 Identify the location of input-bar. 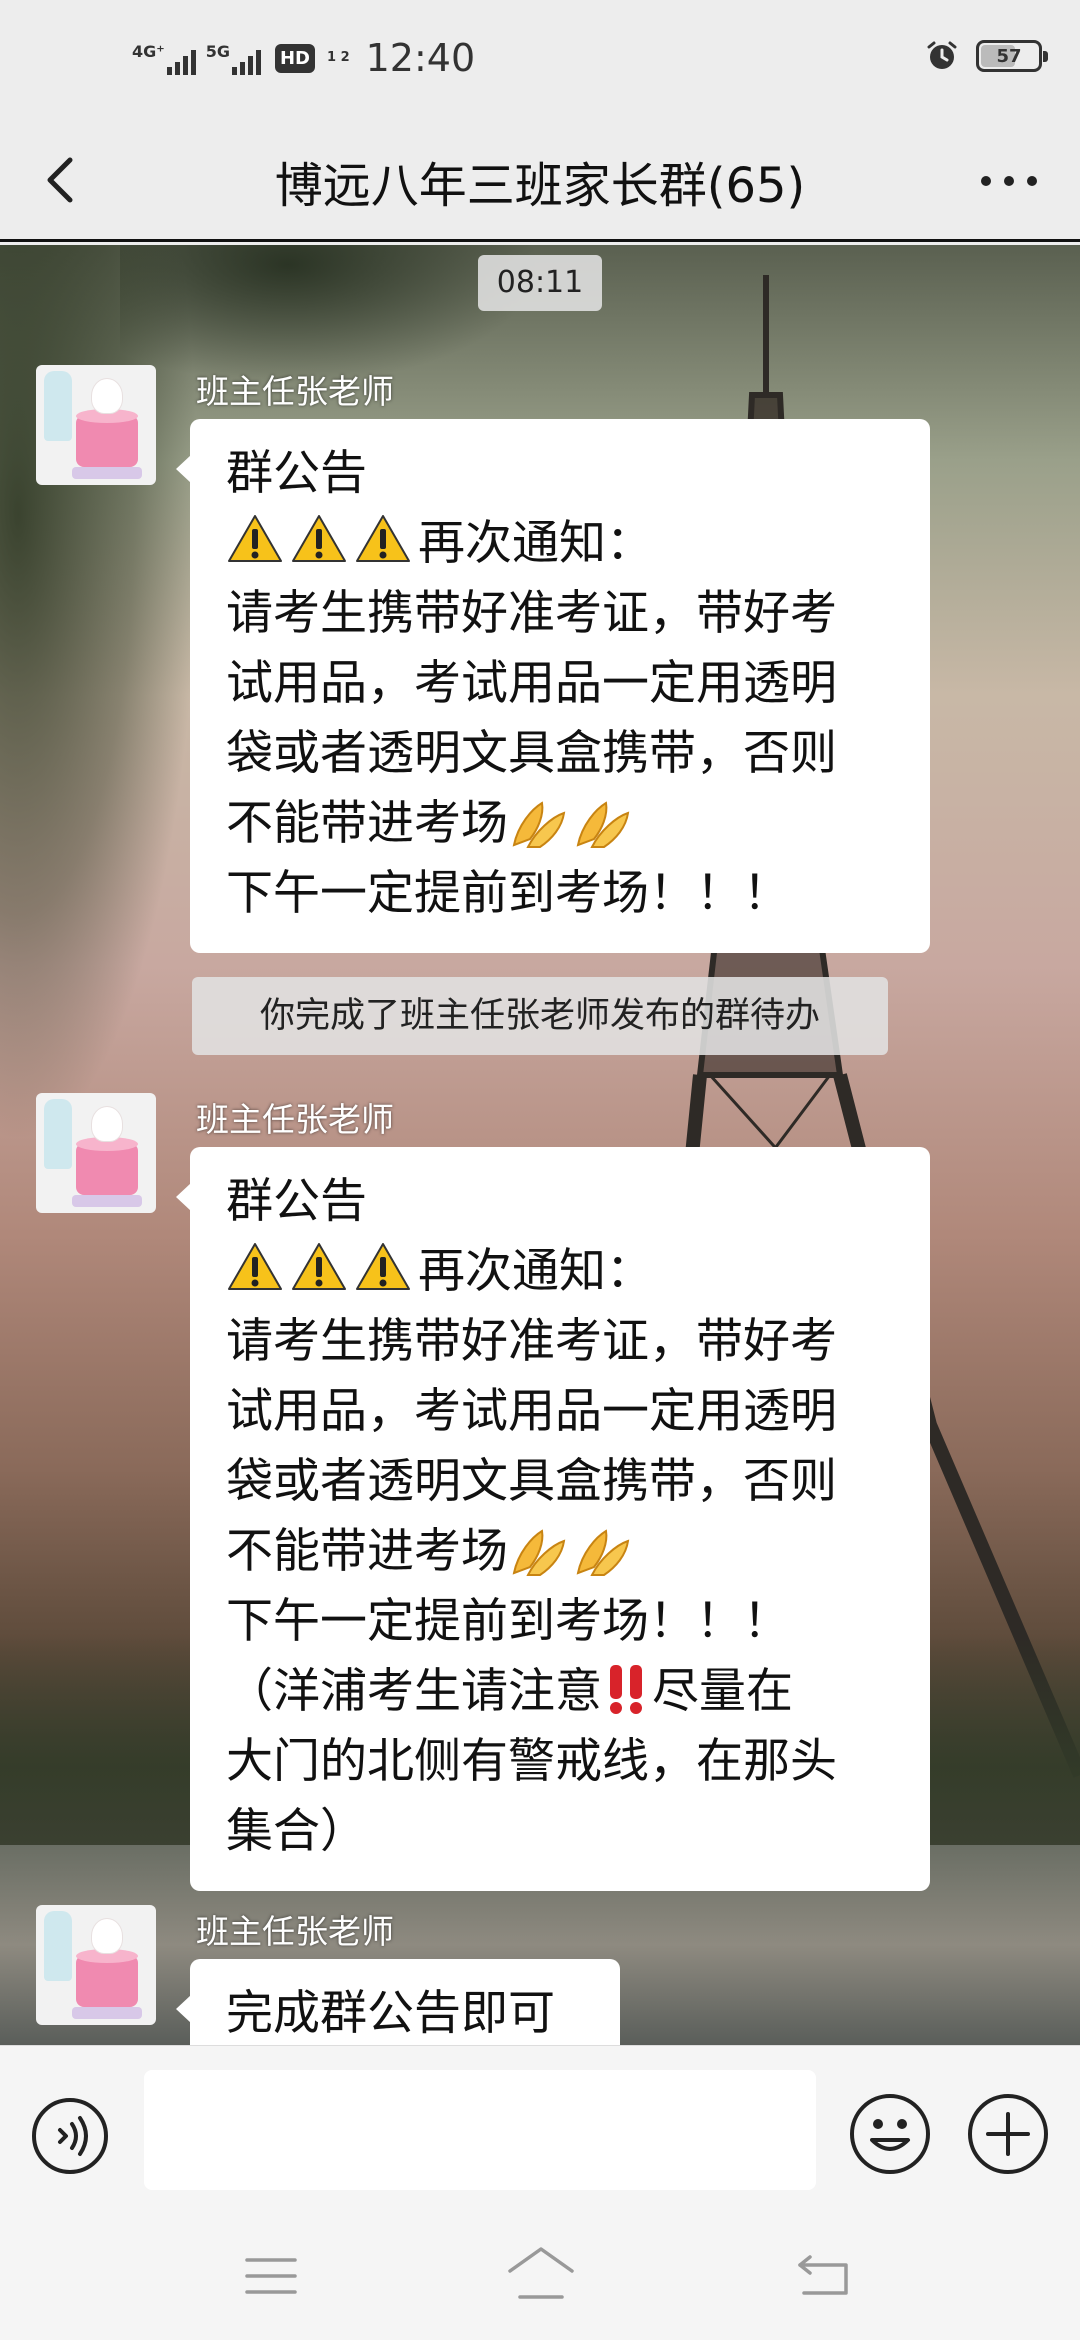
(540, 2130).